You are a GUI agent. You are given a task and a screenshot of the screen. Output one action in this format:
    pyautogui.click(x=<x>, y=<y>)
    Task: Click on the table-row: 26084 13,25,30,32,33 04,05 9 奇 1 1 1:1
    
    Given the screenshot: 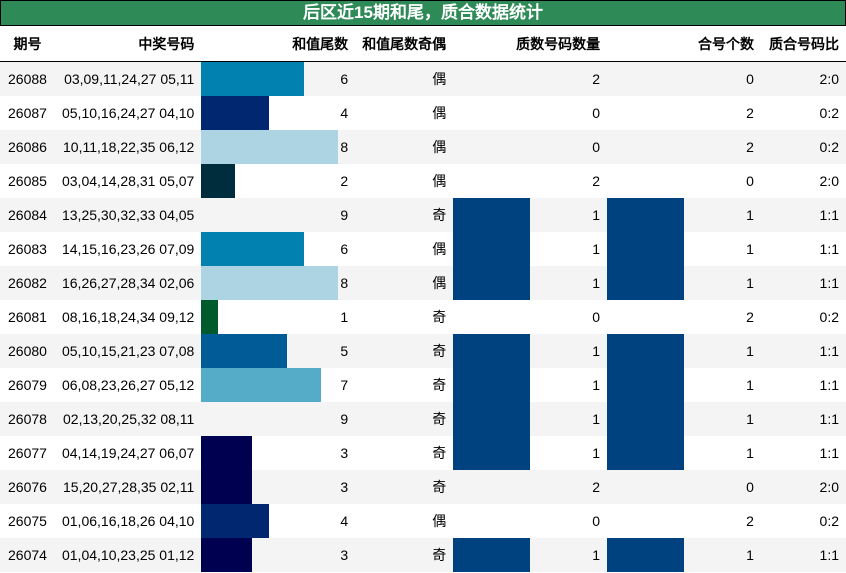 What is the action you would take?
    pyautogui.click(x=423, y=215)
    